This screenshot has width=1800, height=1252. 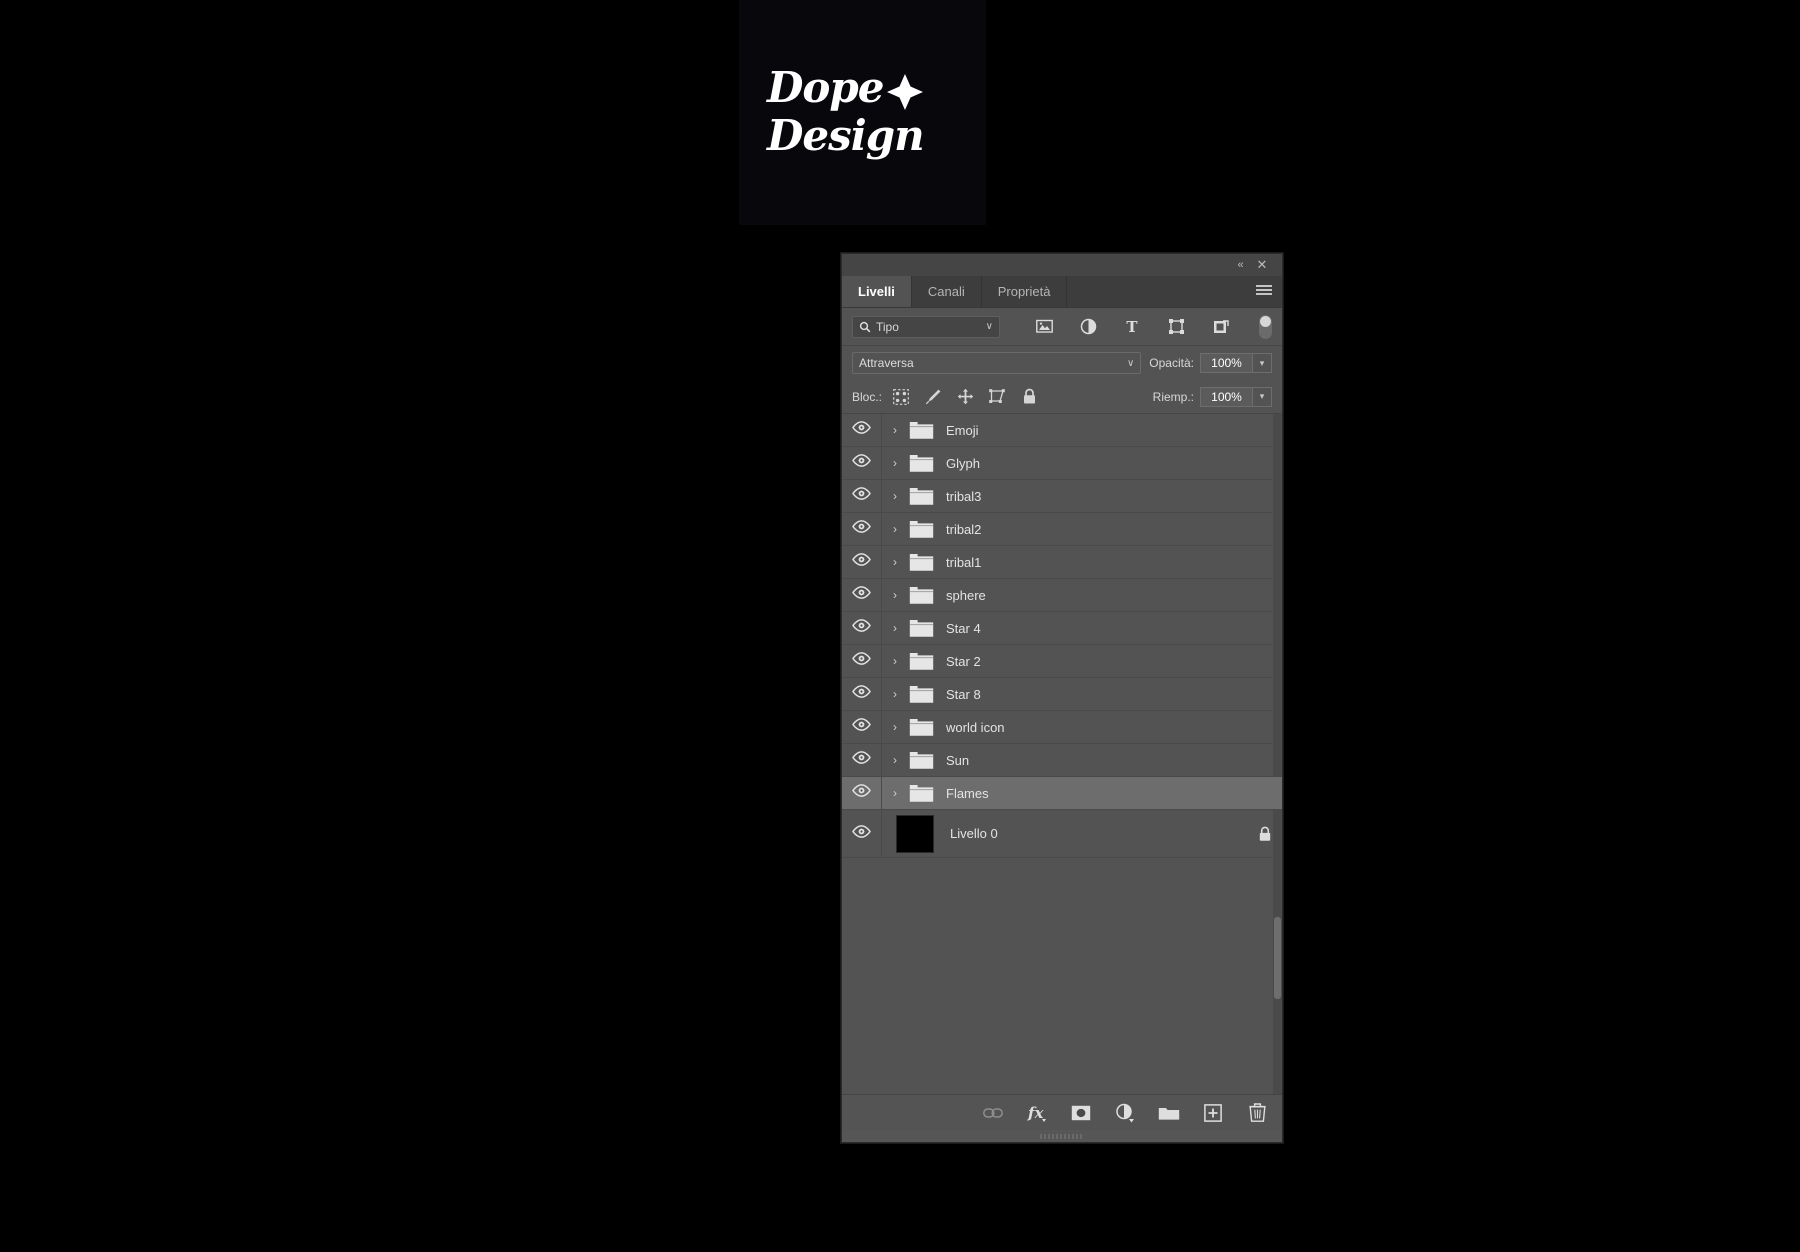 What do you see at coordinates (1062, 430) in the screenshot?
I see `layer-row: › Emoji` at bounding box center [1062, 430].